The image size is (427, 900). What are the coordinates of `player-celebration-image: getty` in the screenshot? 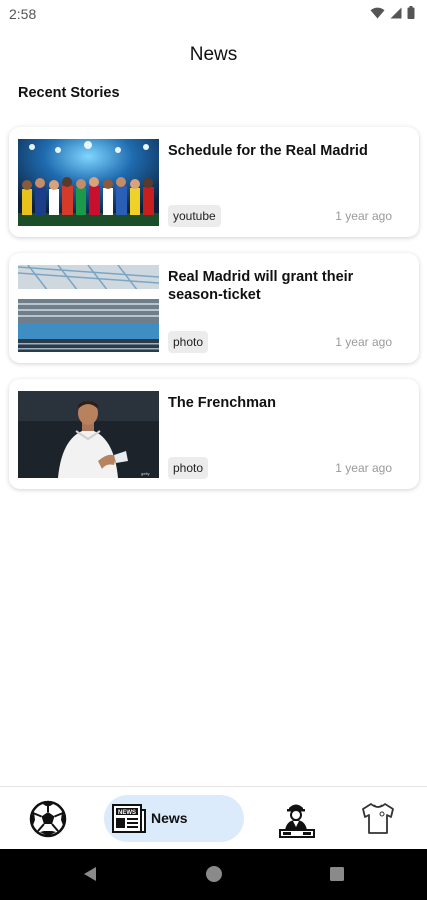 It's located at (88, 434).